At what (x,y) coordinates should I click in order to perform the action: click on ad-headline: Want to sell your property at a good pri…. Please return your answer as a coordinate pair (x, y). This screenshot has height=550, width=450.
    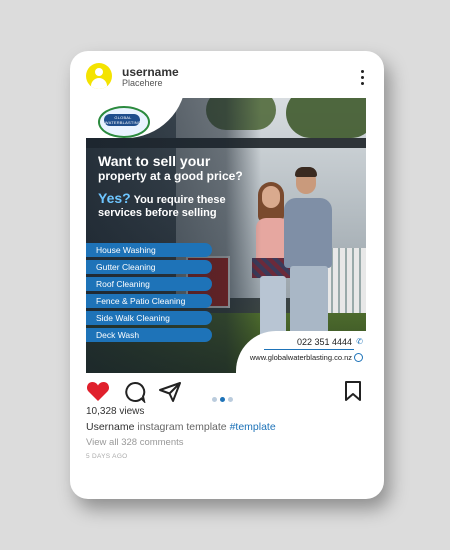
    Looking at the image, I should click on (183, 169).